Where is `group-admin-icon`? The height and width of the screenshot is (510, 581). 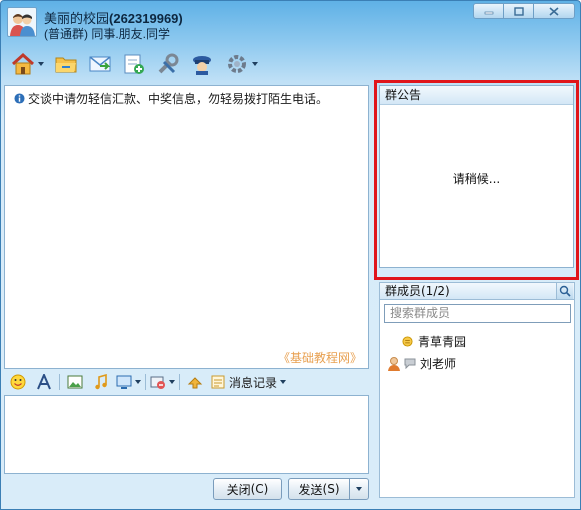 group-admin-icon is located at coordinates (202, 65).